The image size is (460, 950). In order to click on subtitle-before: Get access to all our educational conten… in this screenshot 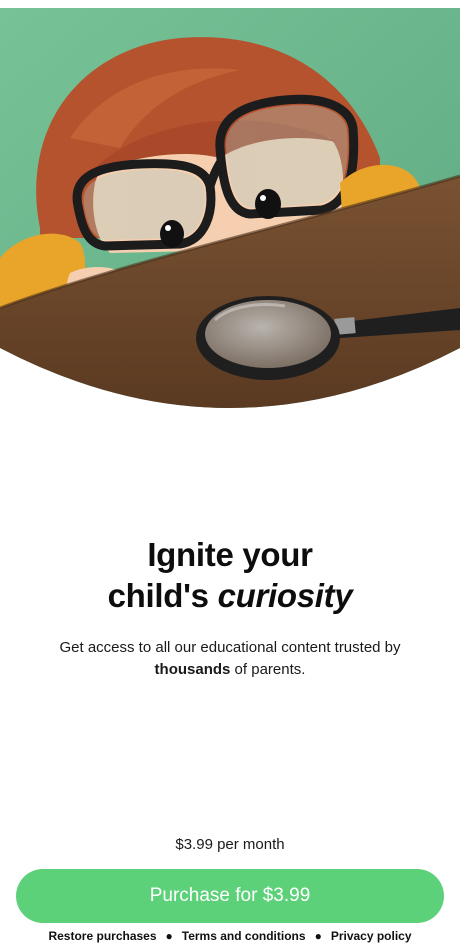, I will do `click(230, 647)`.